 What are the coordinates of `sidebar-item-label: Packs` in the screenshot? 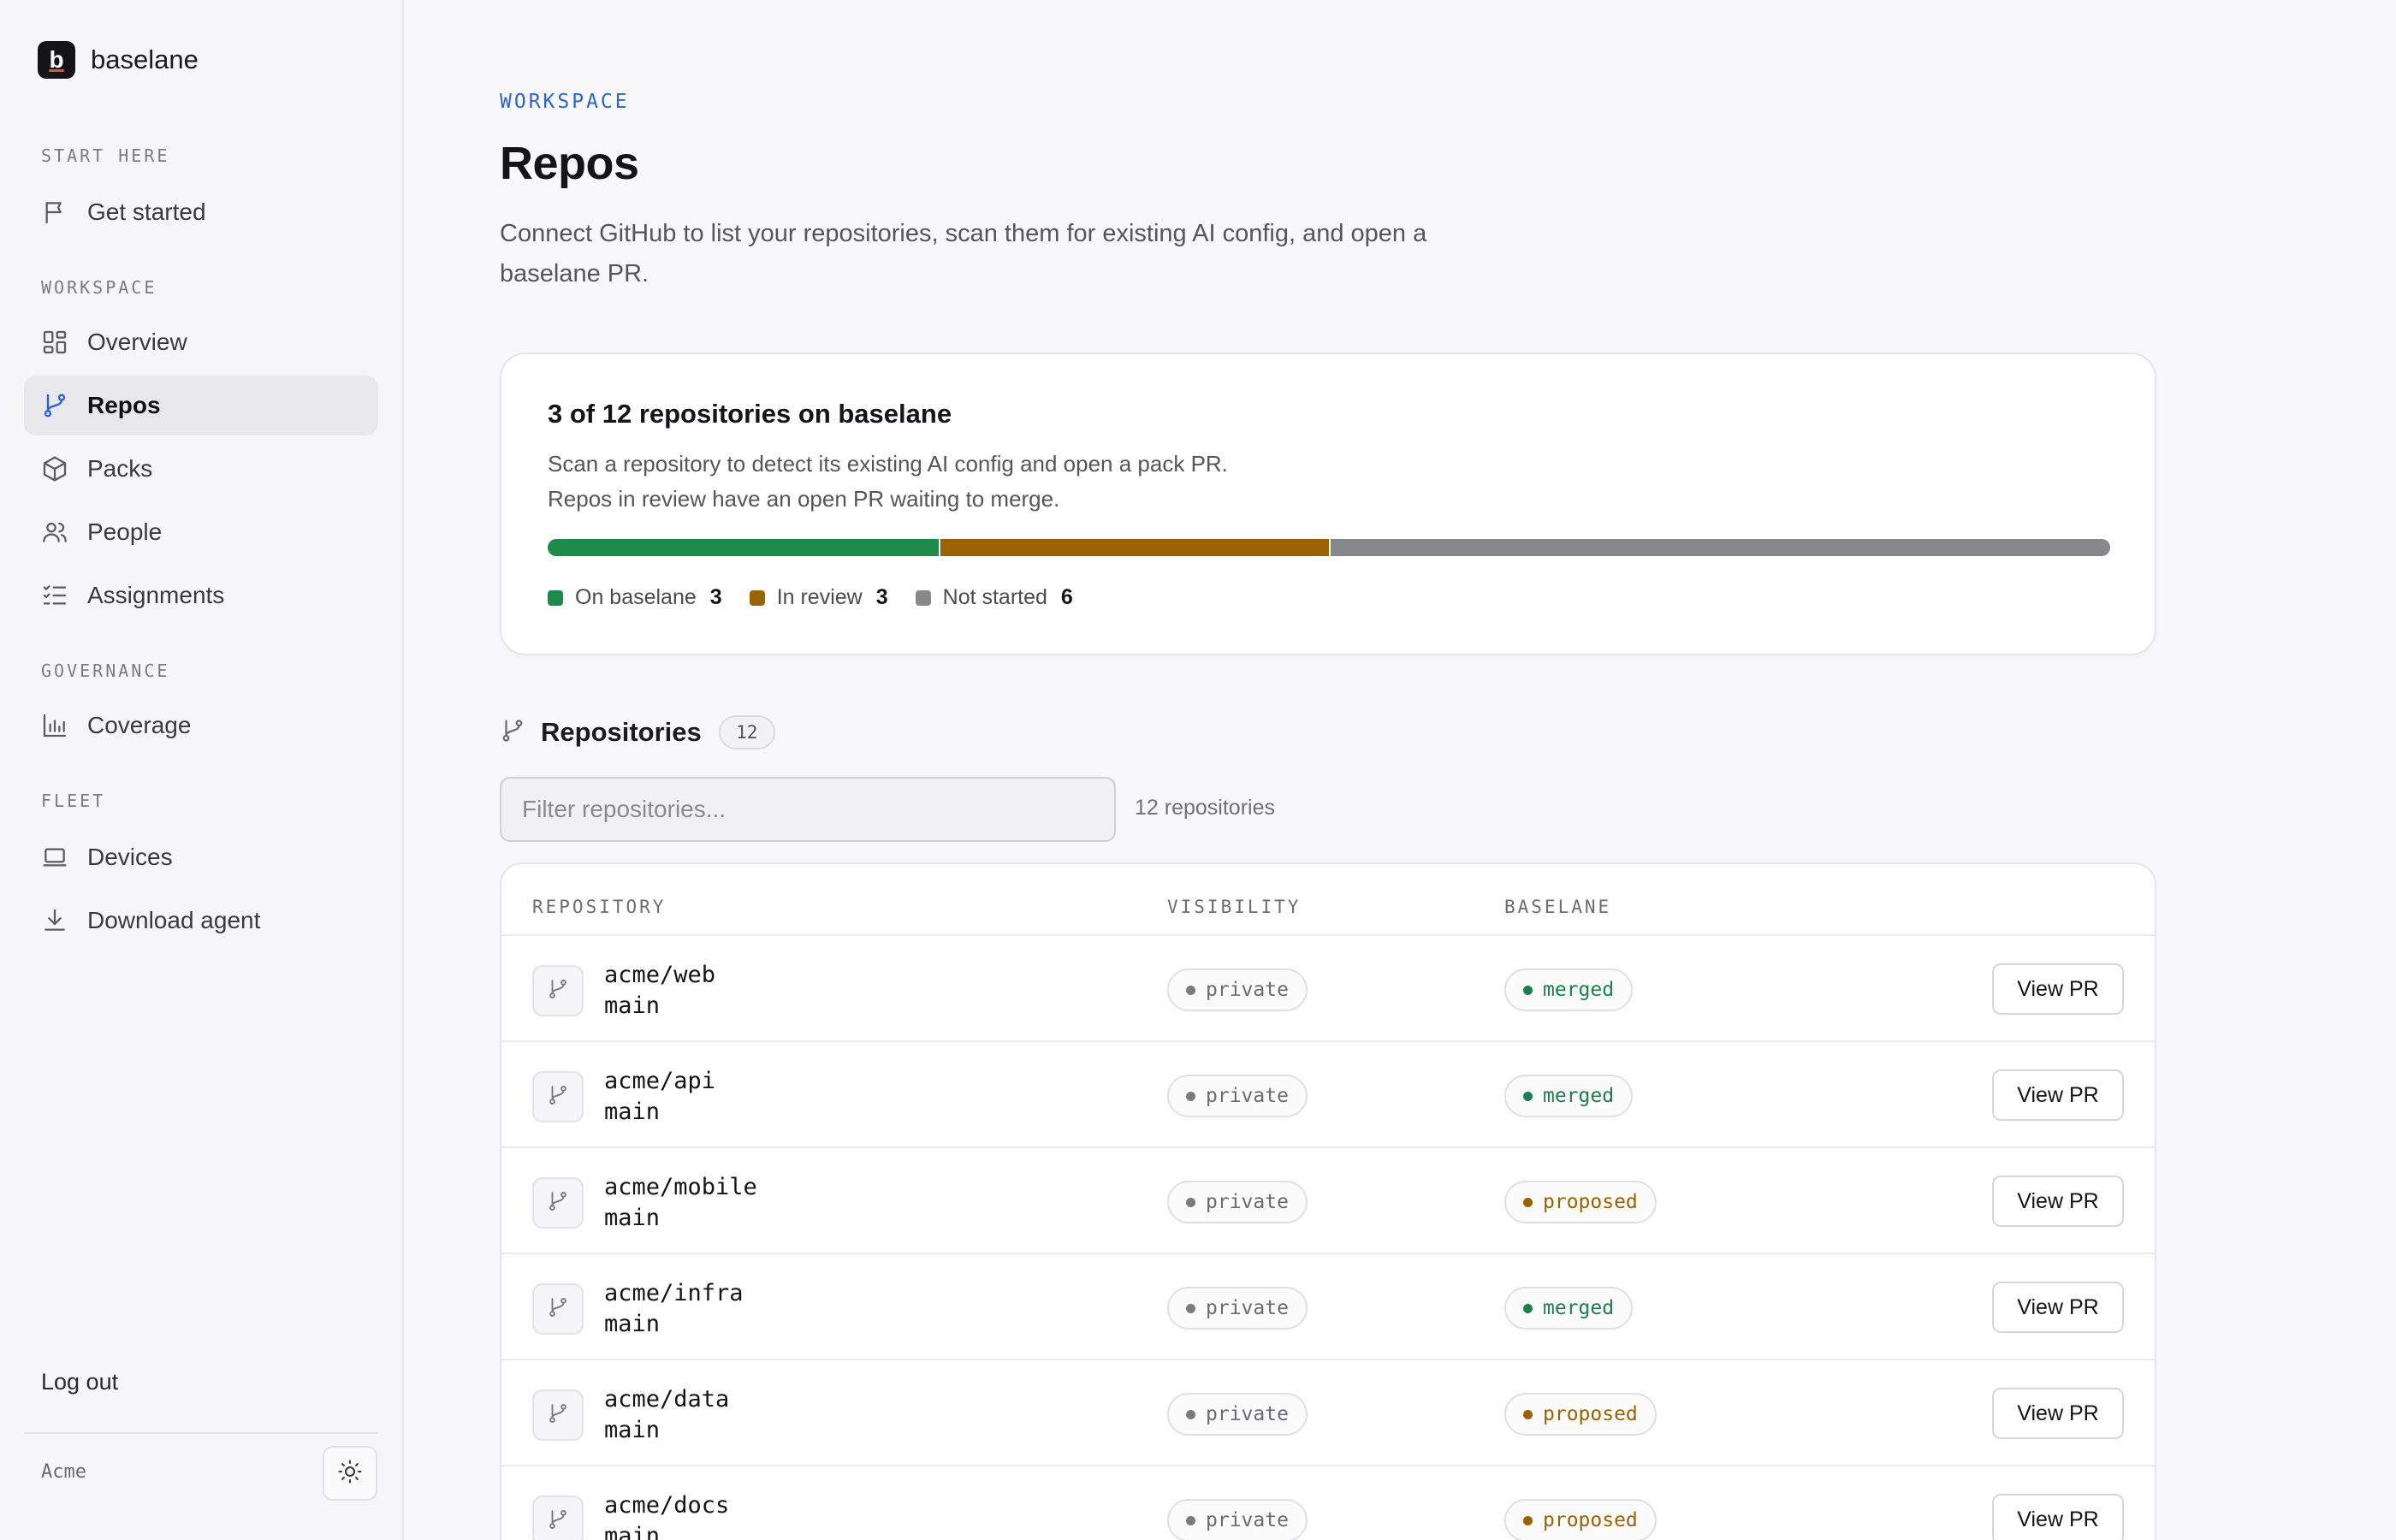 It's located at (120, 468).